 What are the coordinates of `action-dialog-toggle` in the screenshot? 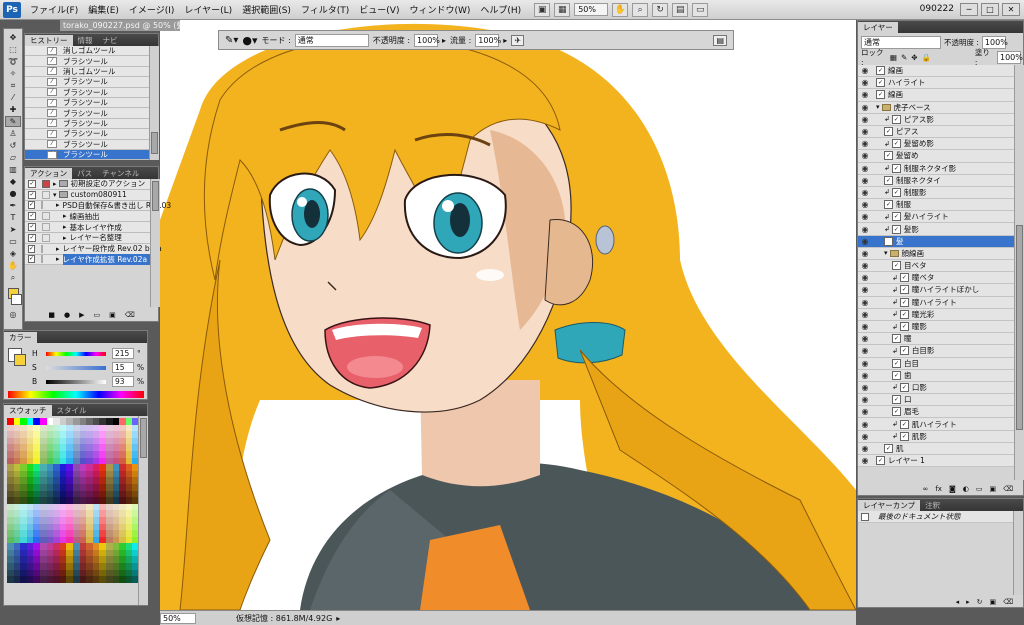 It's located at (46, 183).